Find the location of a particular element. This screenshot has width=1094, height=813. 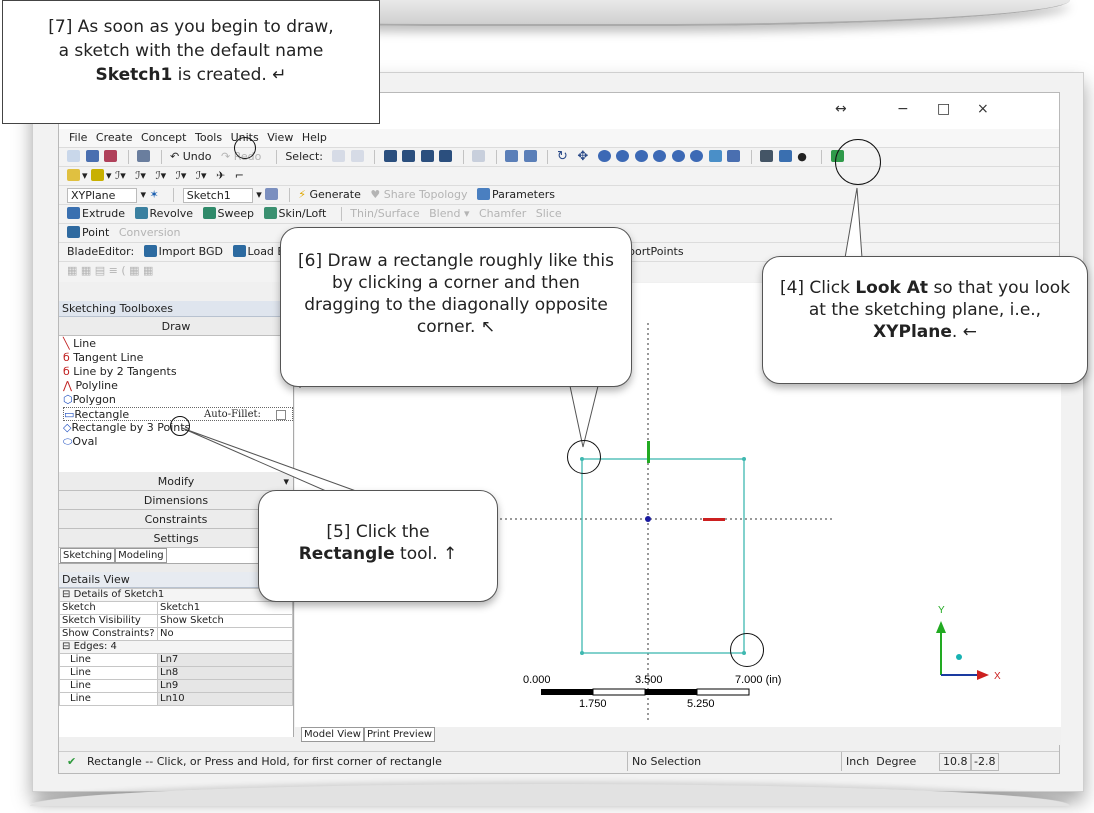

pointer-look-at is located at coordinates (853, 223).